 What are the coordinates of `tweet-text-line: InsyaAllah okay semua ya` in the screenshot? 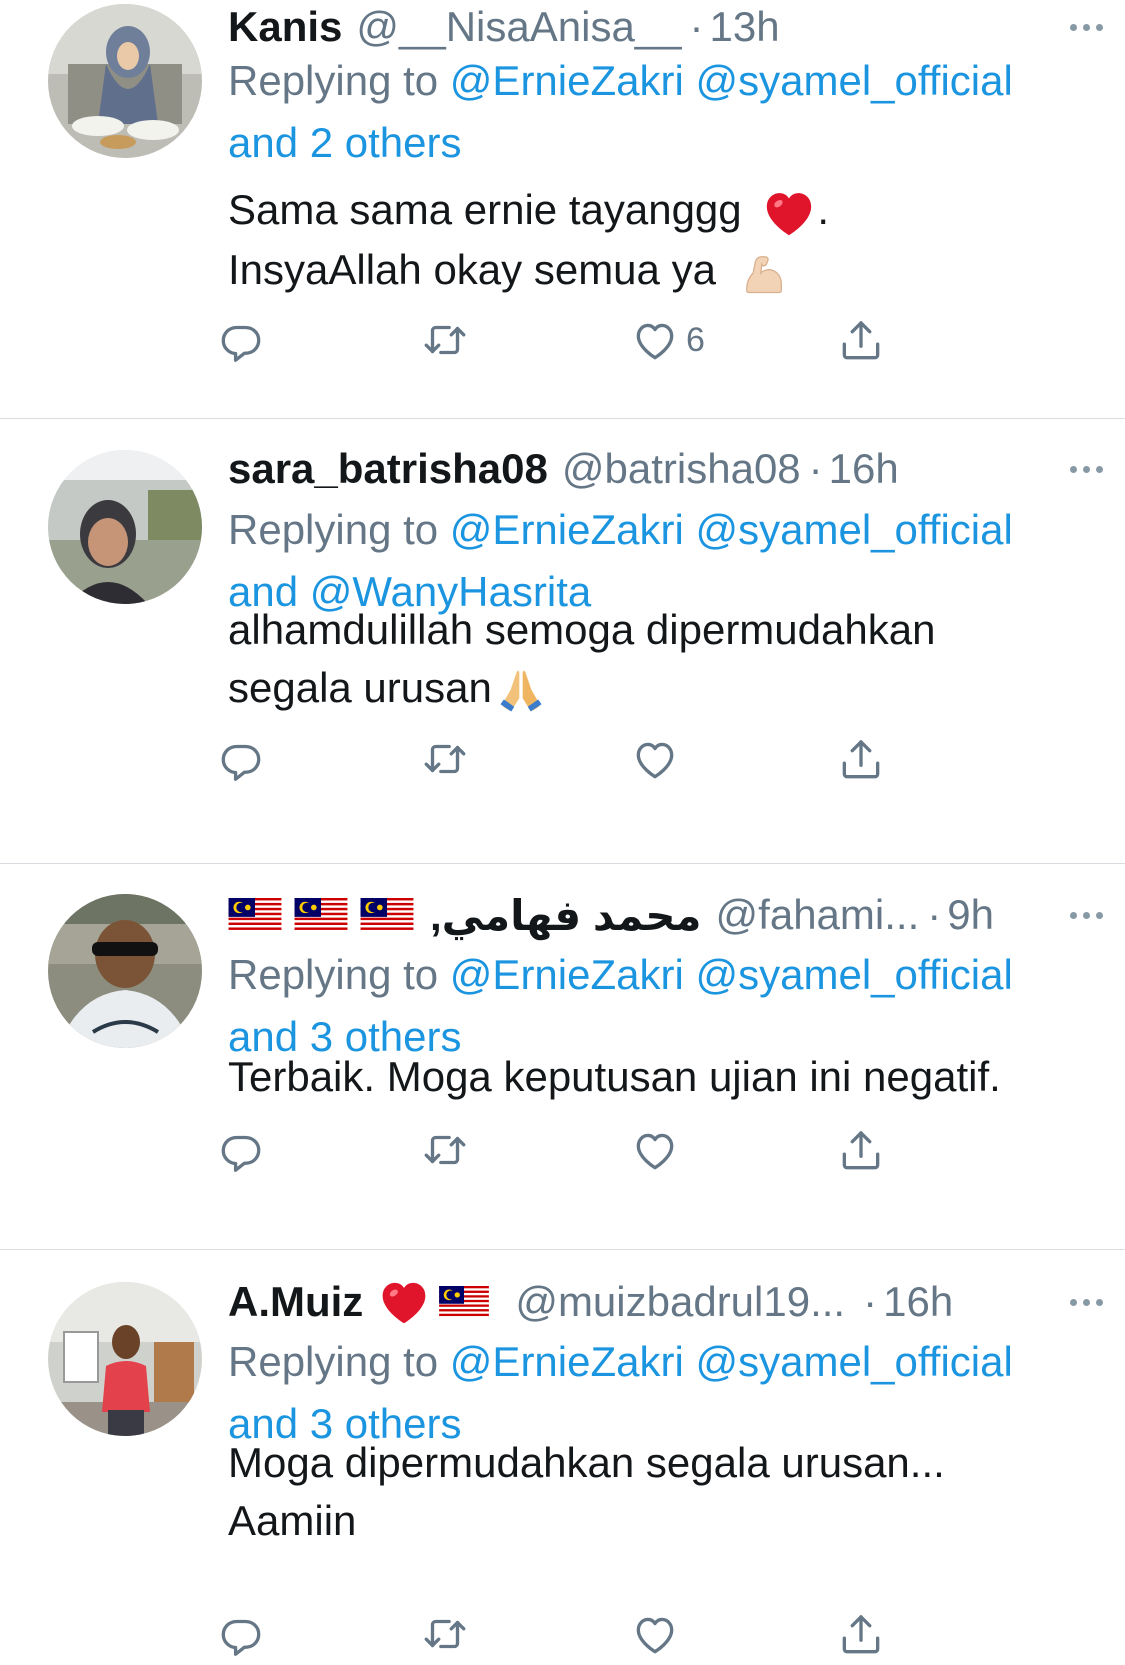 It's located at (472, 269).